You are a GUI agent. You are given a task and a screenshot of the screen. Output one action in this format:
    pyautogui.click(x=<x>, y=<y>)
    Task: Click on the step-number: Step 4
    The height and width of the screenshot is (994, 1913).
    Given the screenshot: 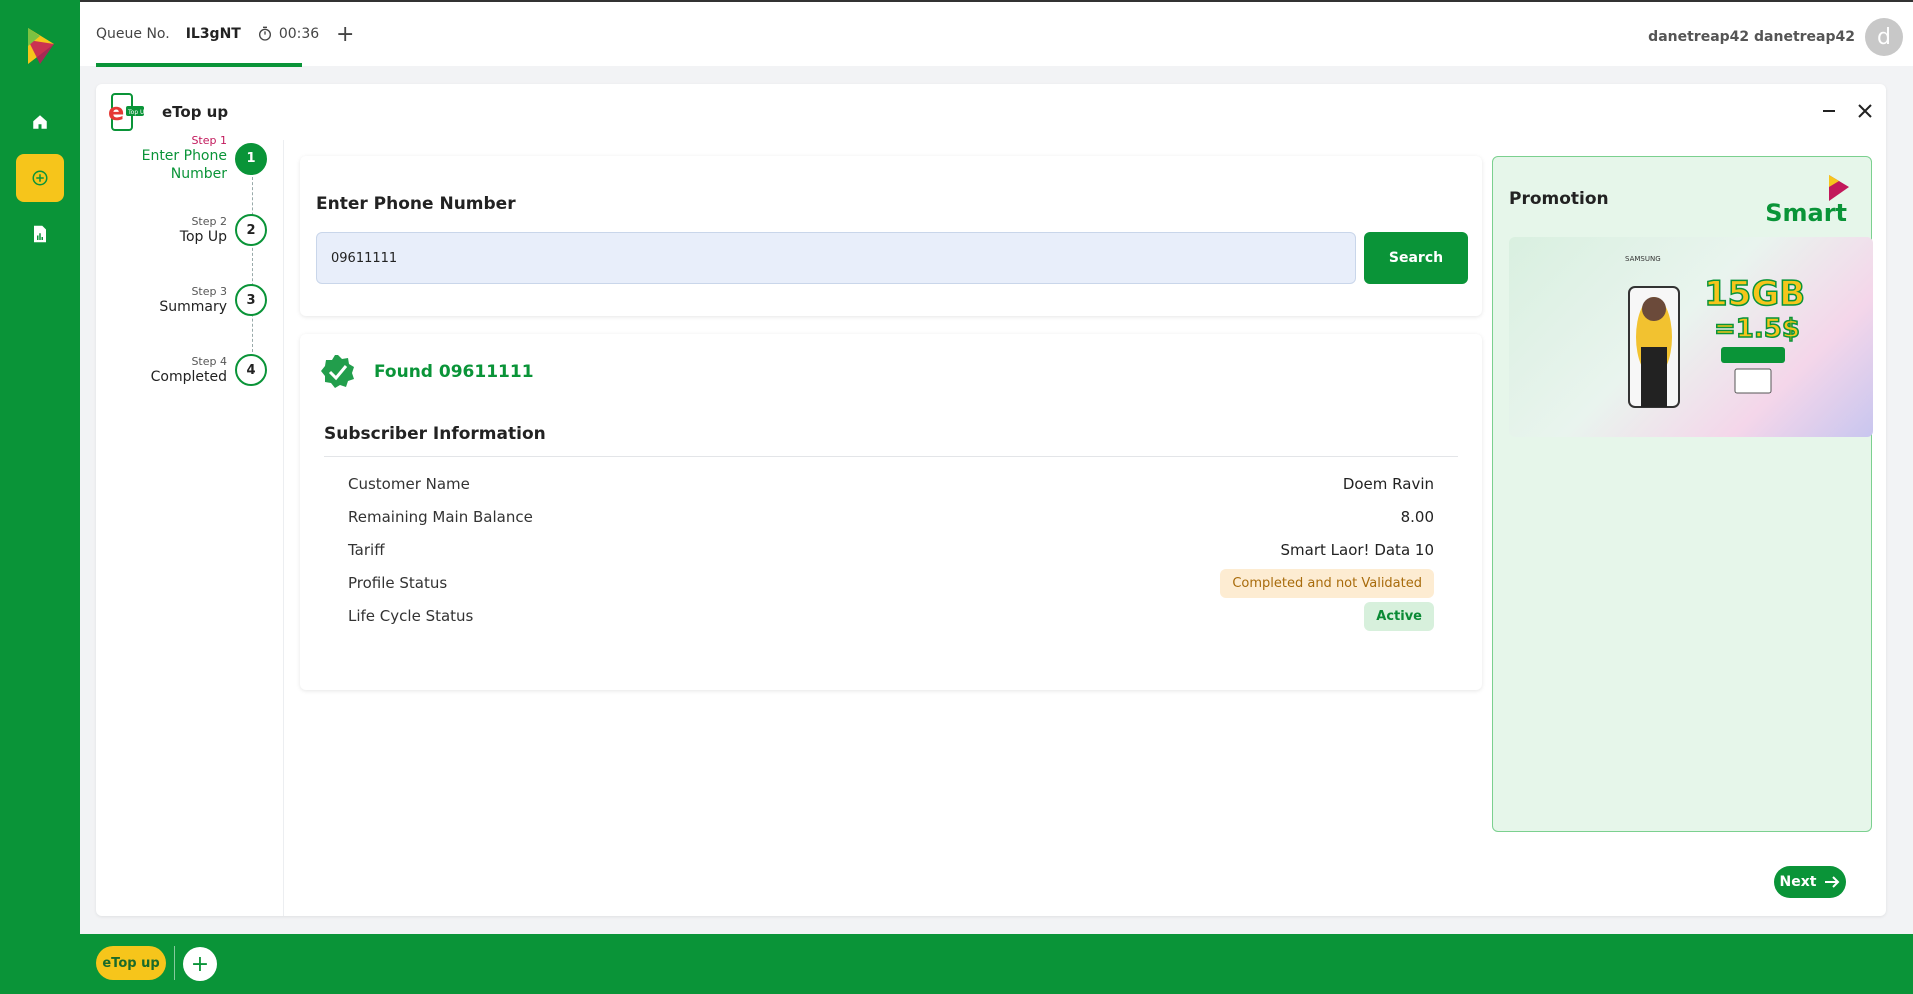 What is the action you would take?
    pyautogui.click(x=209, y=361)
    